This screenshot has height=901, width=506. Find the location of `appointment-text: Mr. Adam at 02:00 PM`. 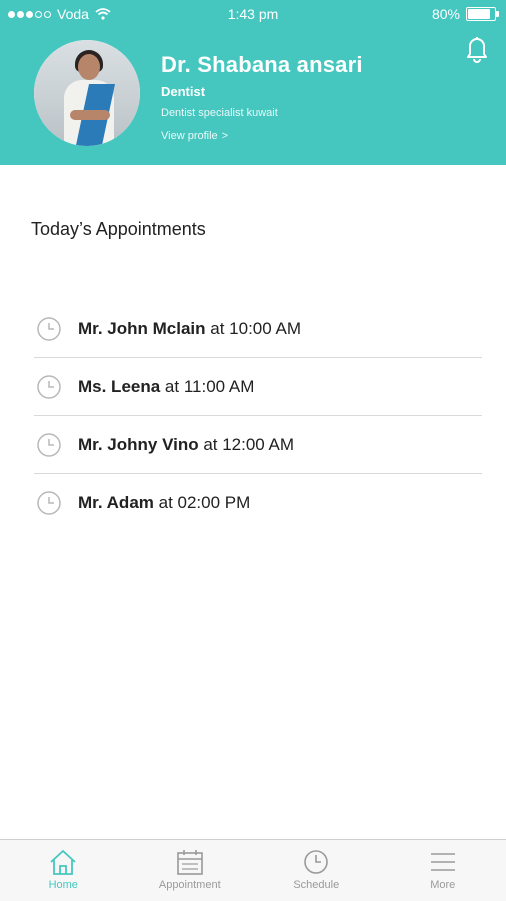

appointment-text: Mr. Adam at 02:00 PM is located at coordinates (164, 503).